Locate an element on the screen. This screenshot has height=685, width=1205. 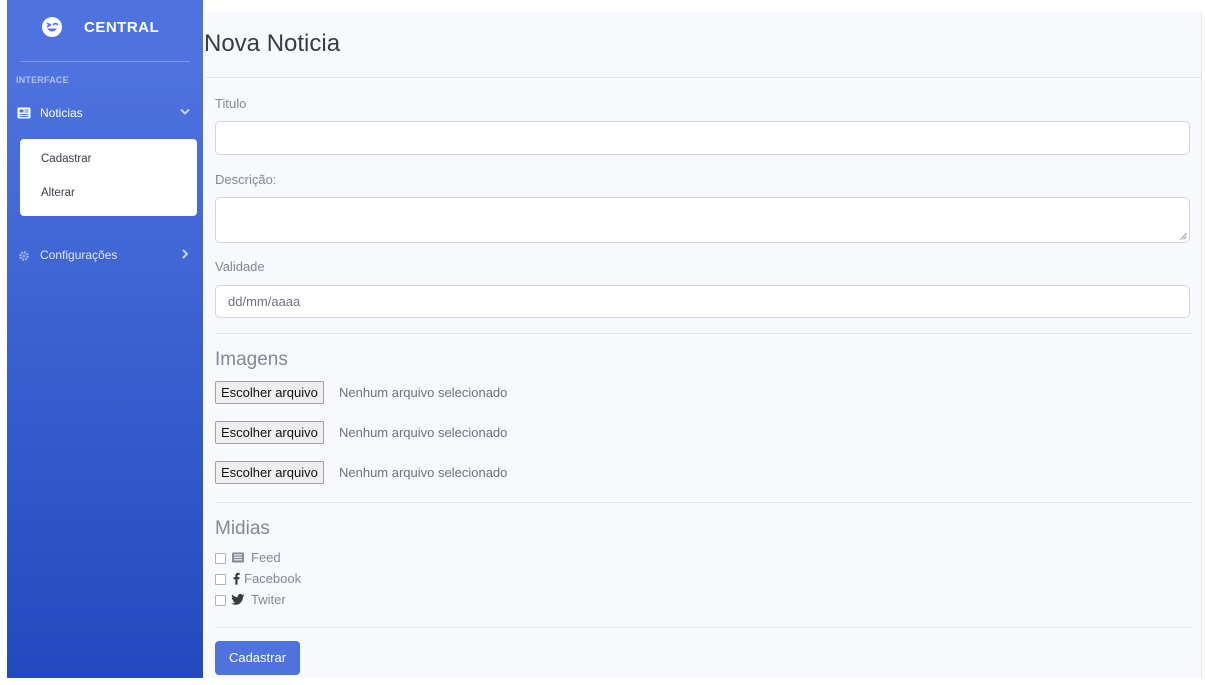
titulo-input is located at coordinates (702, 138).